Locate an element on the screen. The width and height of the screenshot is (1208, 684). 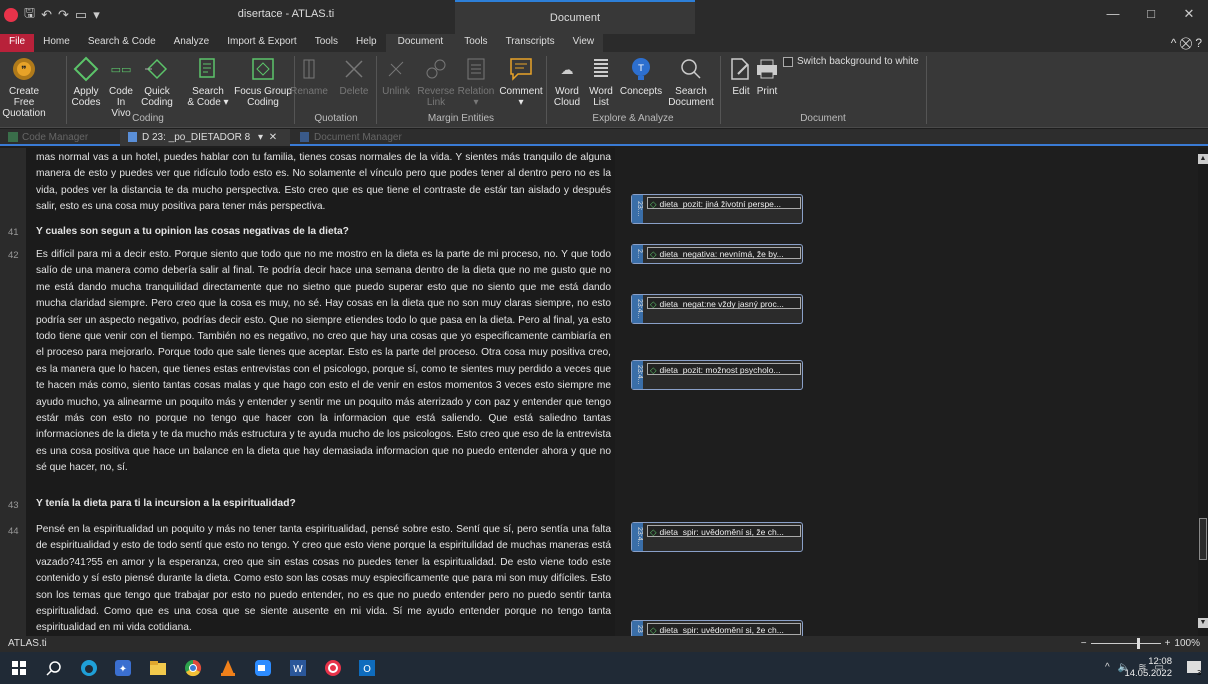
tab-document-d23: D 23: _po_DIETADOR 8 ▾ ✕ is located at coordinates (205, 137).